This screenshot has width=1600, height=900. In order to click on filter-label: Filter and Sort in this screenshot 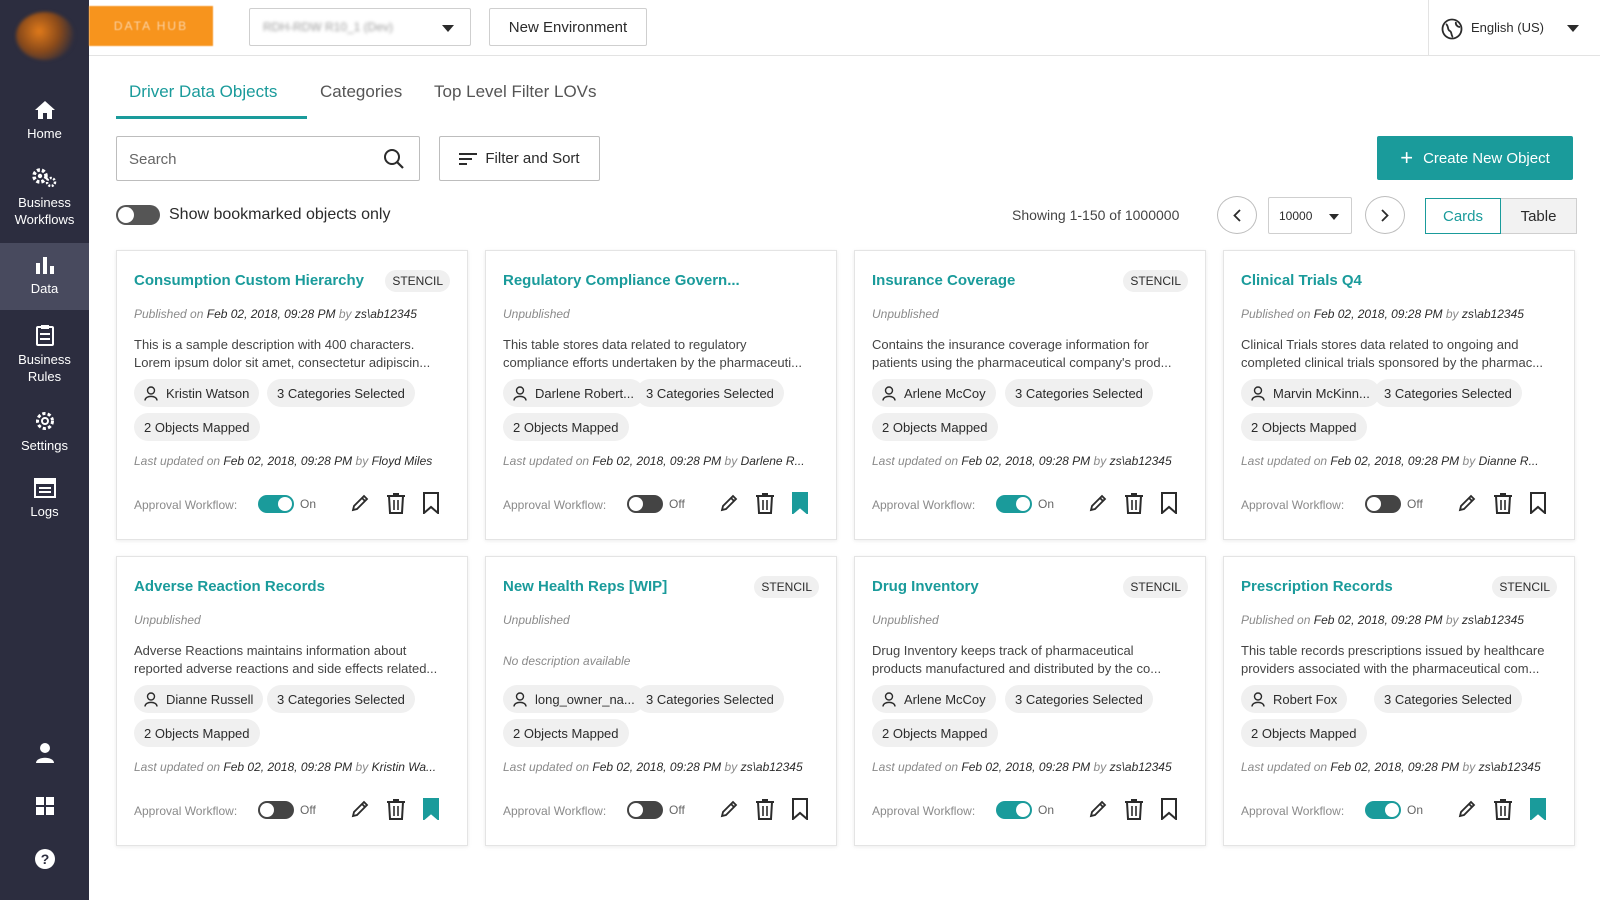, I will do `click(532, 158)`.